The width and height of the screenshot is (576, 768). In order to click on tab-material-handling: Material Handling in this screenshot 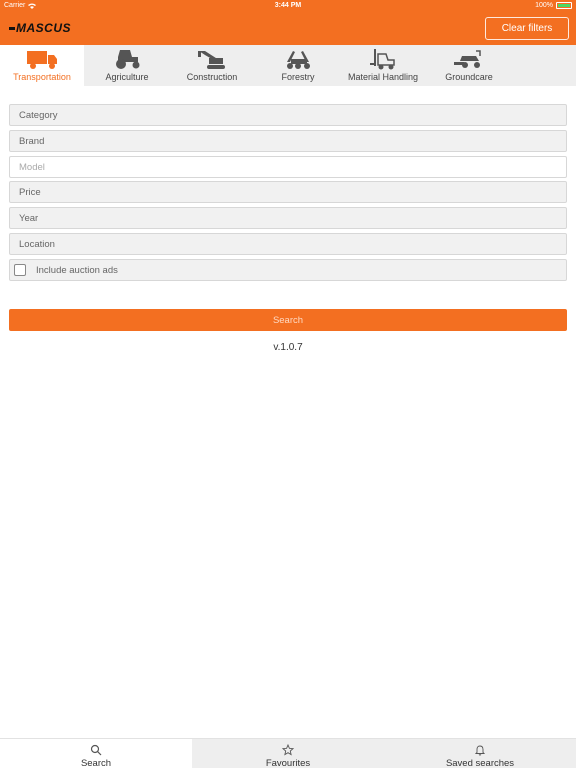, I will do `click(383, 65)`.